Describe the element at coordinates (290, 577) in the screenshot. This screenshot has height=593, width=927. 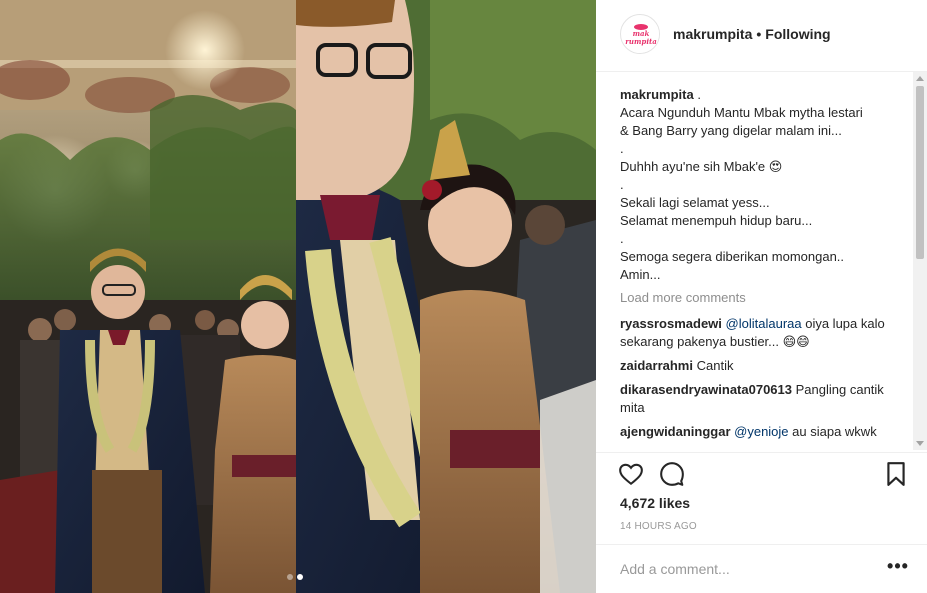
I see `carousel-dot` at that location.